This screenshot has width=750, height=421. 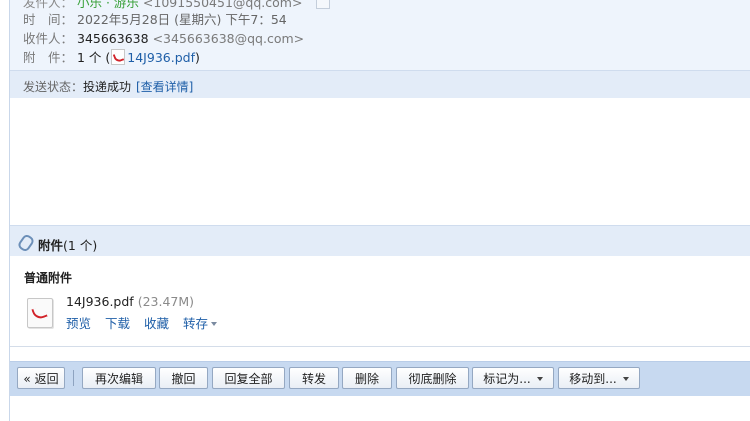 What do you see at coordinates (214, 324) in the screenshot?
I see `caret-down-icon` at bounding box center [214, 324].